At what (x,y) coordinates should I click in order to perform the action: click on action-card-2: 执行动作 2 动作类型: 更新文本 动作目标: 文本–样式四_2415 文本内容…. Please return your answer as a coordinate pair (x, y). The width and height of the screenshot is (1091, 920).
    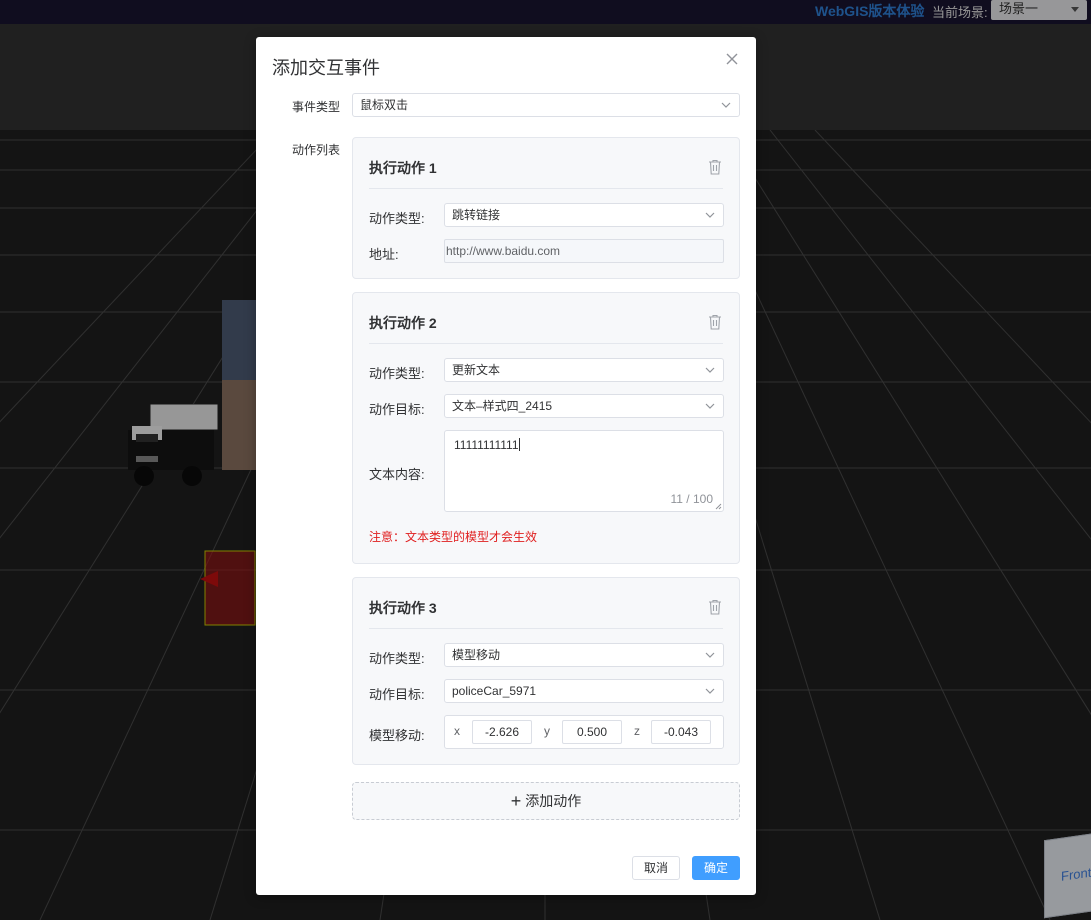
    Looking at the image, I should click on (546, 428).